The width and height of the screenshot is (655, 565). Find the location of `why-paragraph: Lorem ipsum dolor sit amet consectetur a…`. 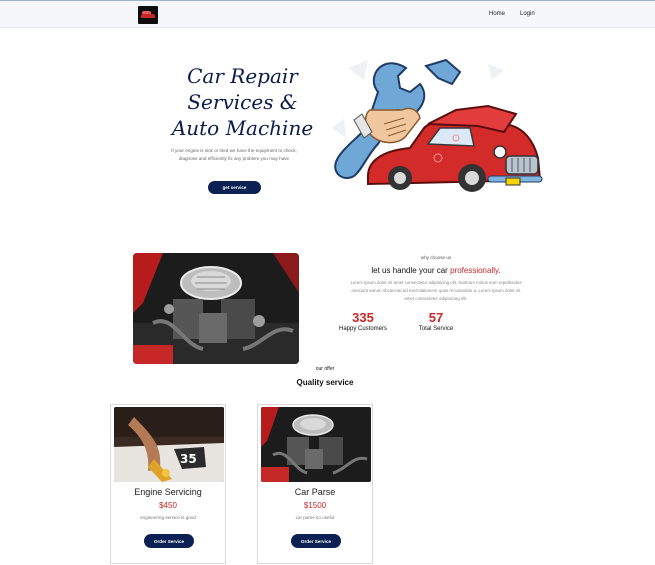

why-paragraph: Lorem ipsum dolor sit amet consectetur a… is located at coordinates (436, 291).